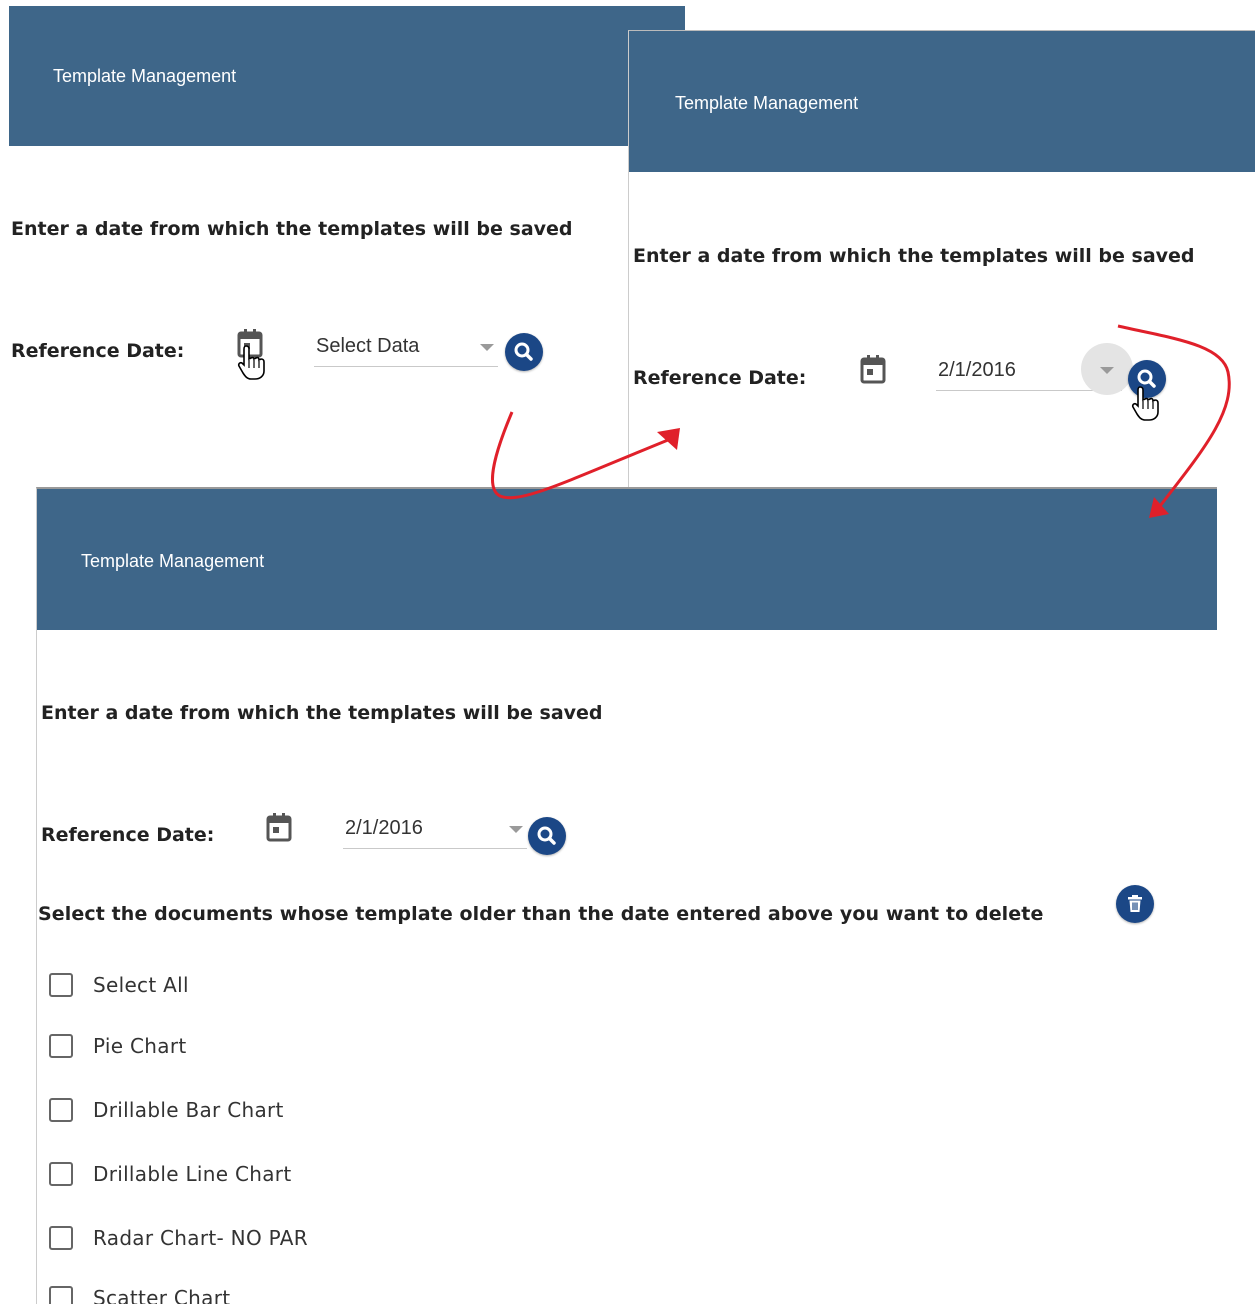  I want to click on checkbox-label: Drillable Bar Chart, so click(188, 1110).